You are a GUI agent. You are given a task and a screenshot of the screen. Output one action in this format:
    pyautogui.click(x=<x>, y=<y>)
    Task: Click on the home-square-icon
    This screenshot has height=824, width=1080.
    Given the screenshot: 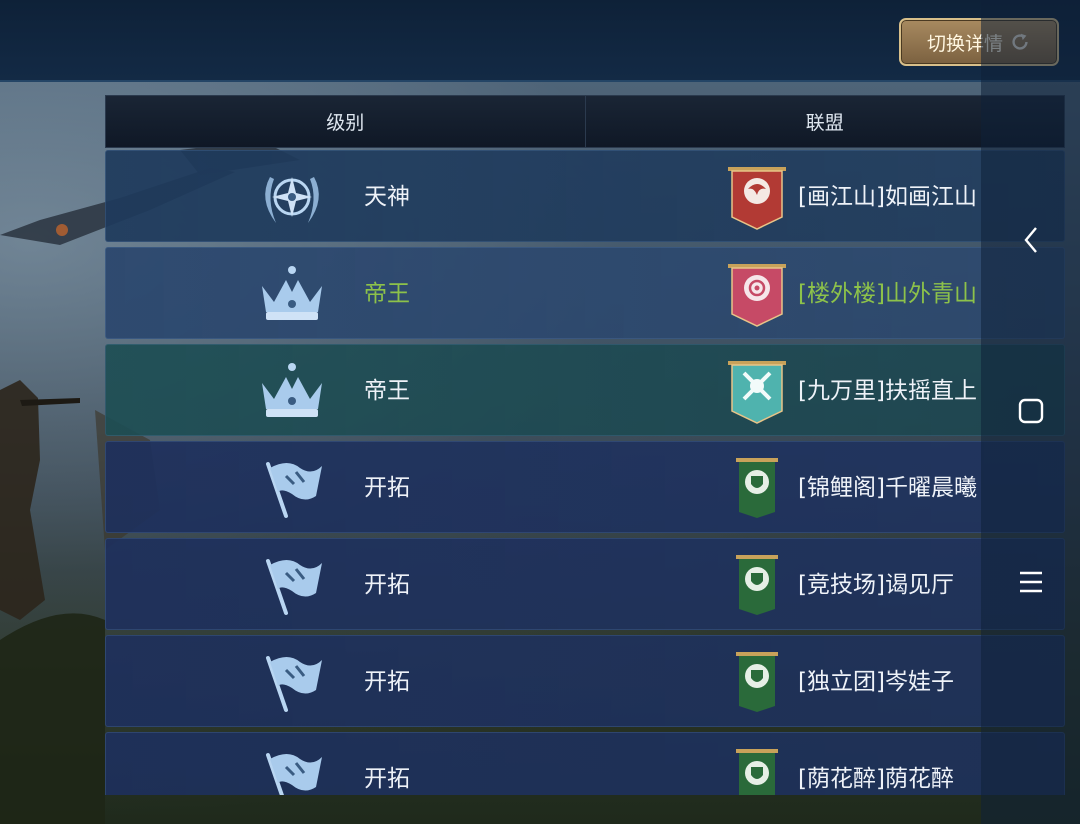 What is the action you would take?
    pyautogui.click(x=1030, y=411)
    